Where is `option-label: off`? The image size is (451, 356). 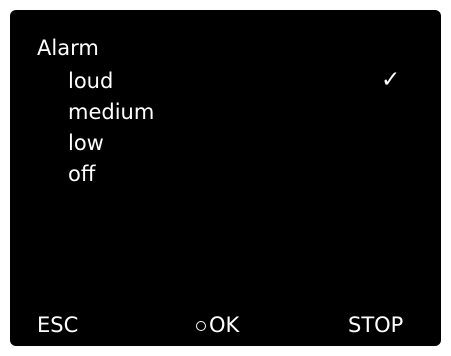
option-label: off is located at coordinates (82, 174).